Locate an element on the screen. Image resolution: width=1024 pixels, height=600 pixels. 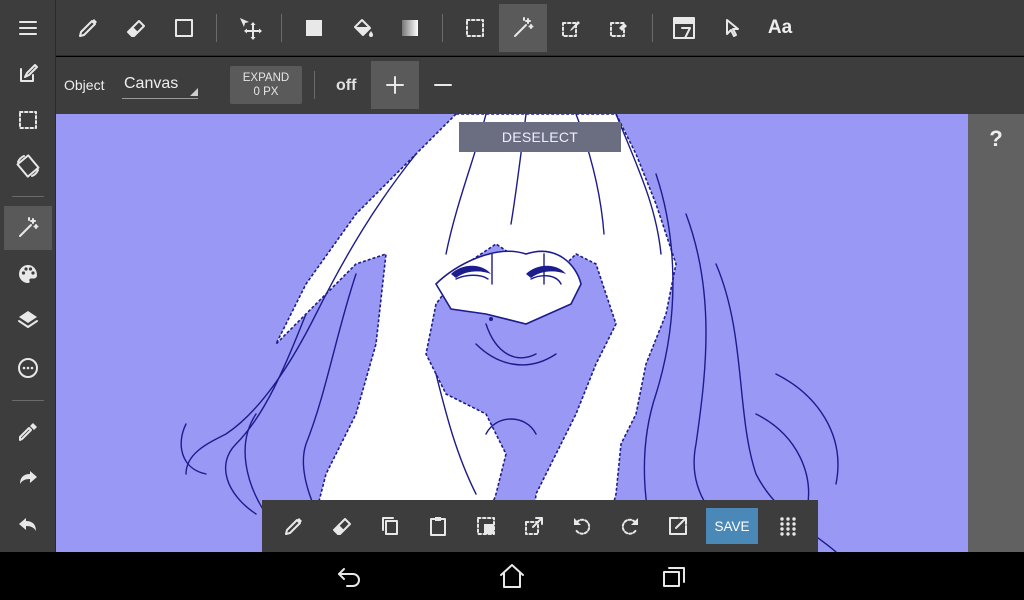
selection-pen-button is located at coordinates (294, 526).